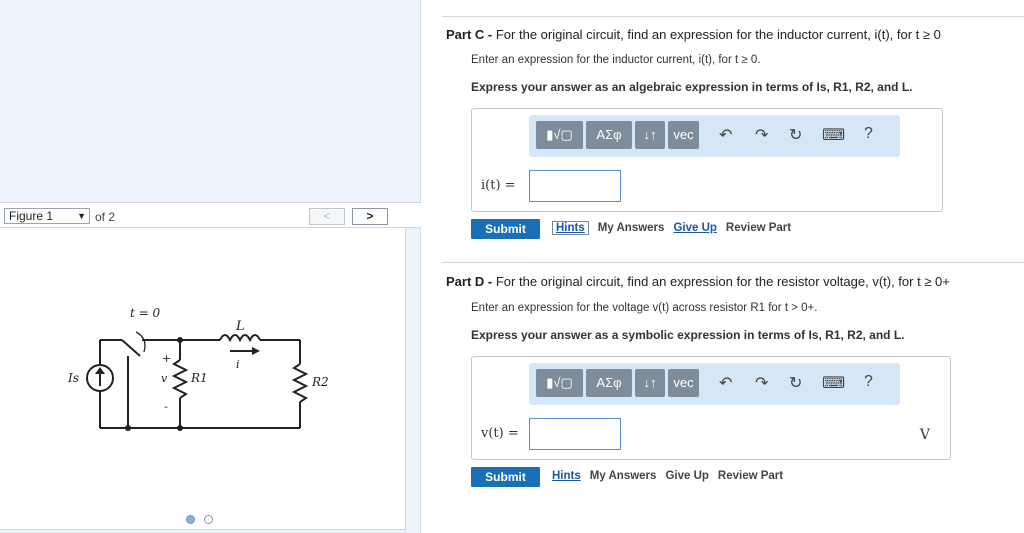 Image resolution: width=1024 pixels, height=533 pixels. Describe the element at coordinates (694, 228) in the screenshot. I see `part-c-give-up-link: Give Up` at that location.